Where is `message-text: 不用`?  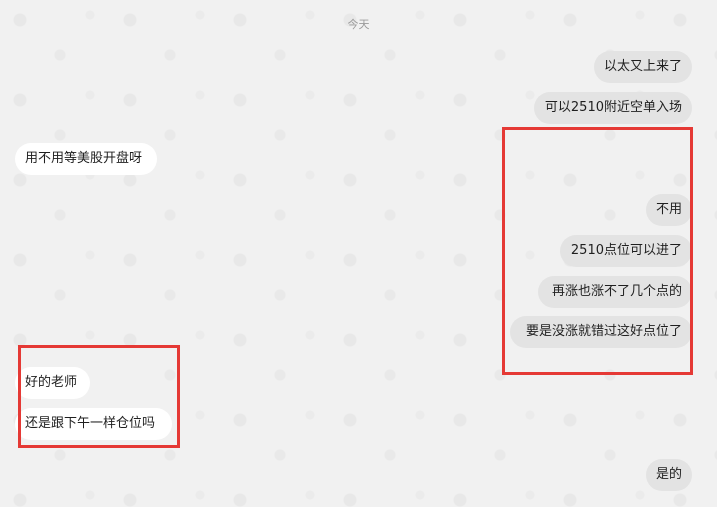
message-text: 不用 is located at coordinates (669, 209).